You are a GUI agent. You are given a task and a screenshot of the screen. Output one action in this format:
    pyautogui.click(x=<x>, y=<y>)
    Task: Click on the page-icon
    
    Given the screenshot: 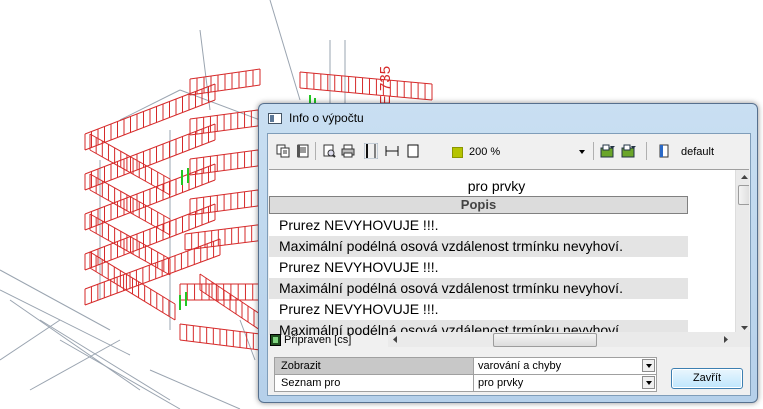 What is the action you would take?
    pyautogui.click(x=413, y=151)
    